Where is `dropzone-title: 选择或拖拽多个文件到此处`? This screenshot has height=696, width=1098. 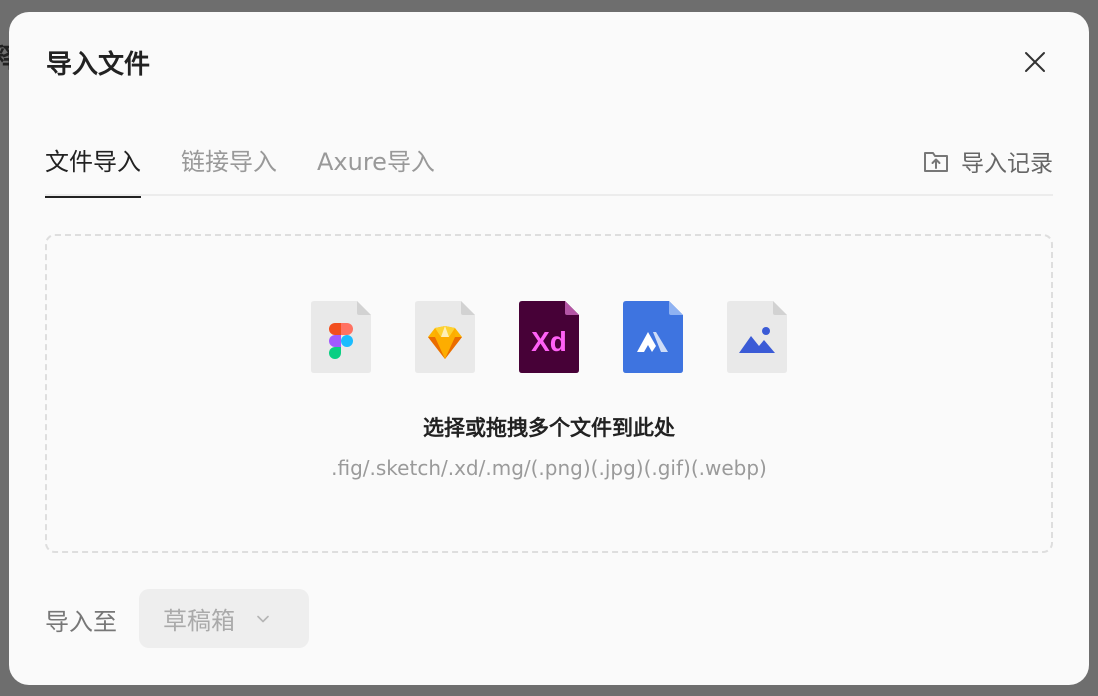
dropzone-title: 选择或拖拽多个文件到此处 is located at coordinates (549, 428).